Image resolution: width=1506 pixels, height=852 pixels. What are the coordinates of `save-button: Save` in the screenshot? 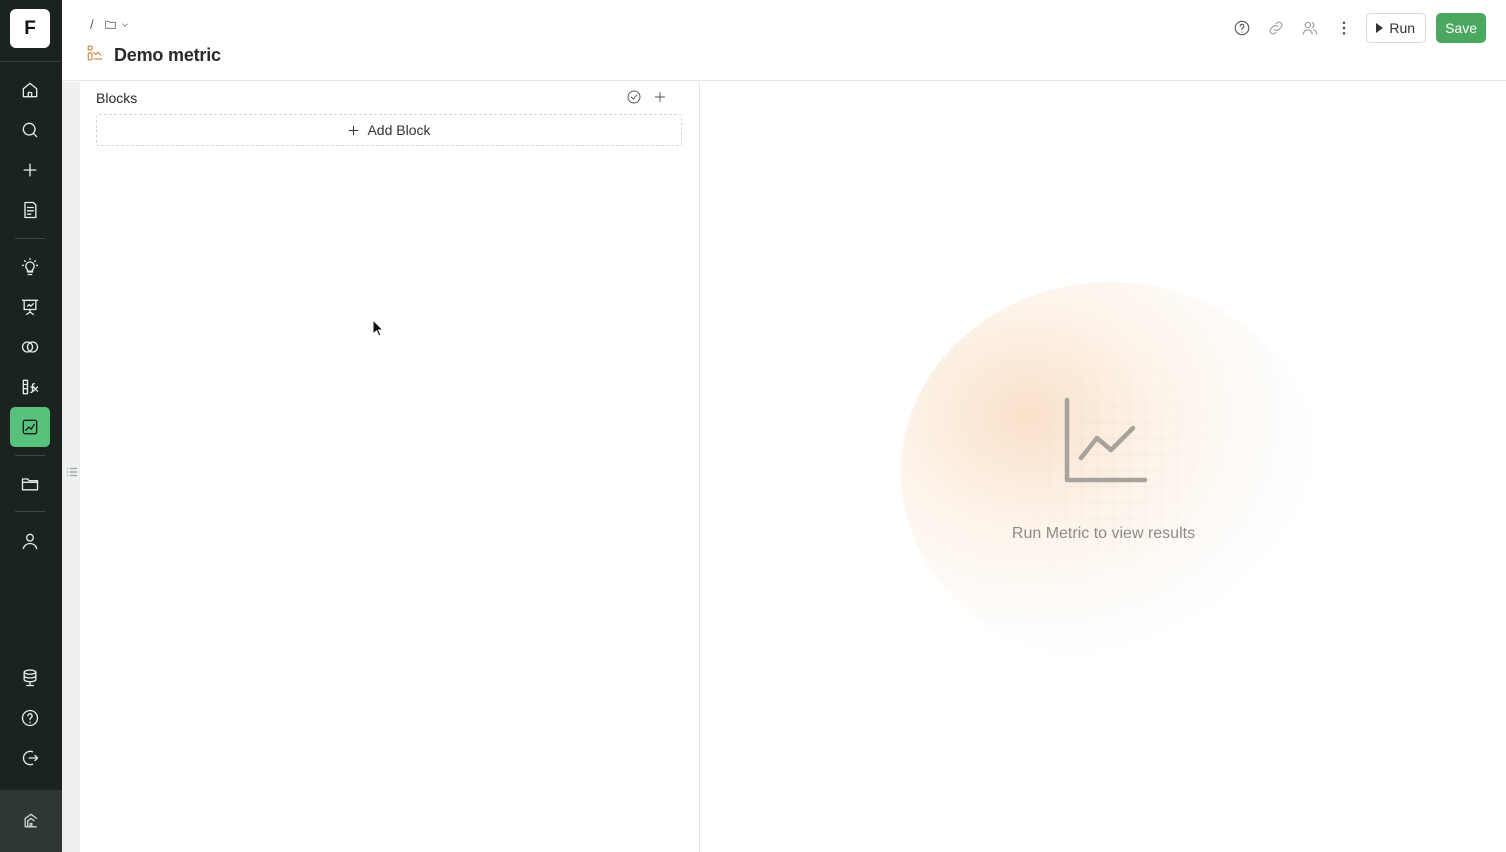 It's located at (1461, 28).